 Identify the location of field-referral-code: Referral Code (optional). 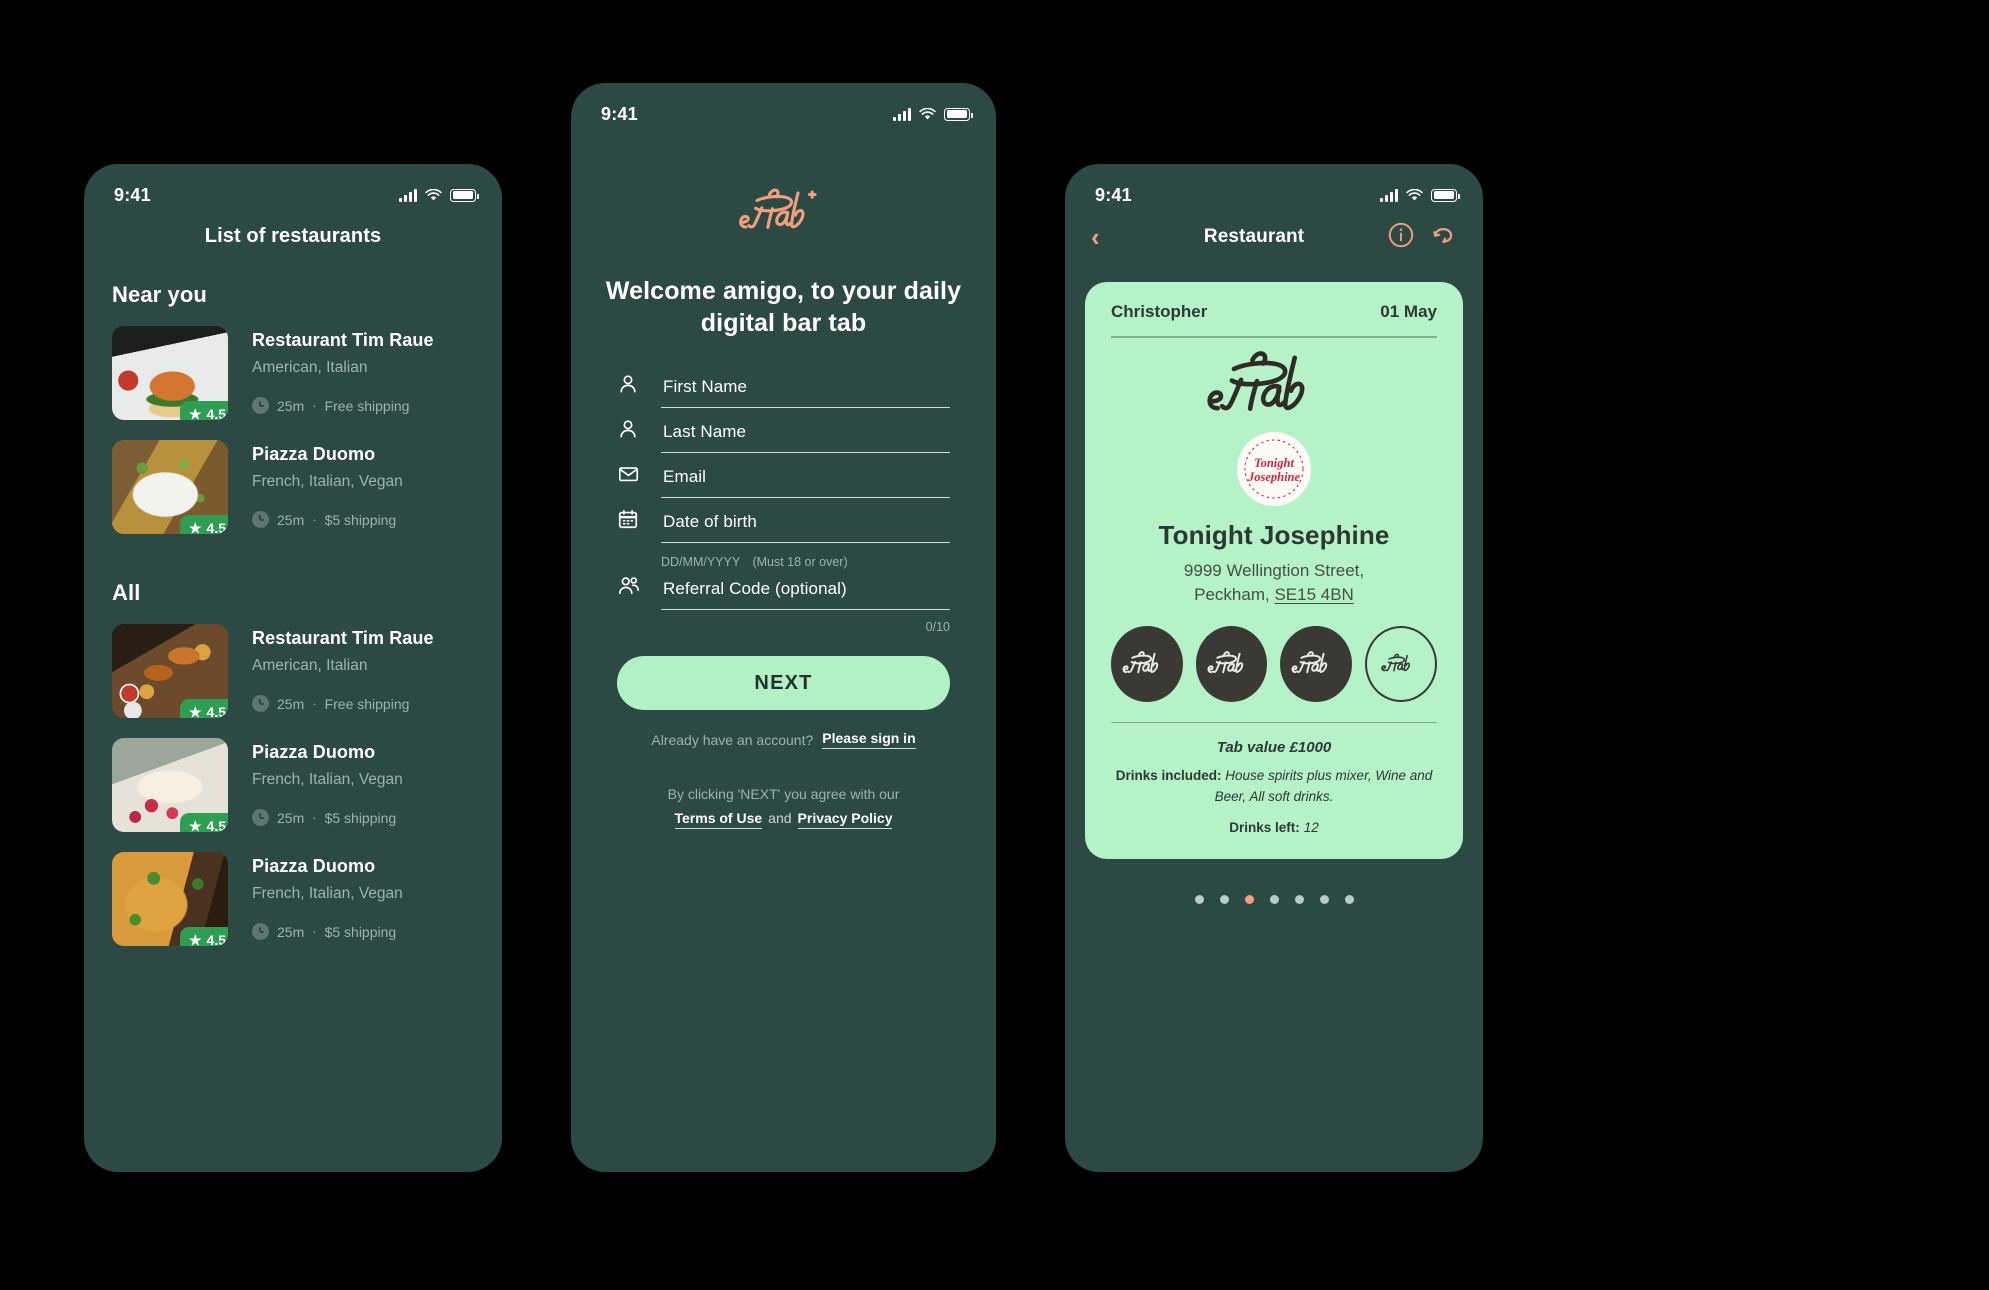
(783, 592).